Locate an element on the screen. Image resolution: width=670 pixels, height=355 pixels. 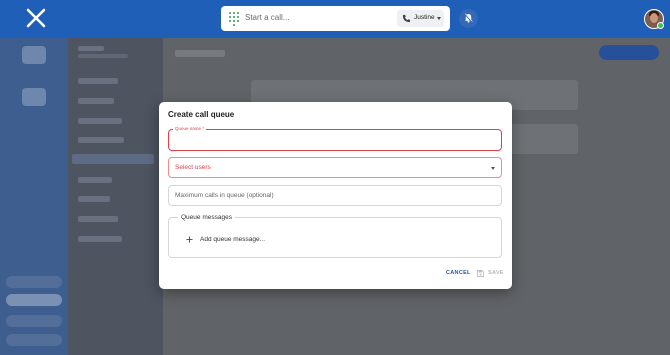
do-not-disturb-button is located at coordinates (468, 18).